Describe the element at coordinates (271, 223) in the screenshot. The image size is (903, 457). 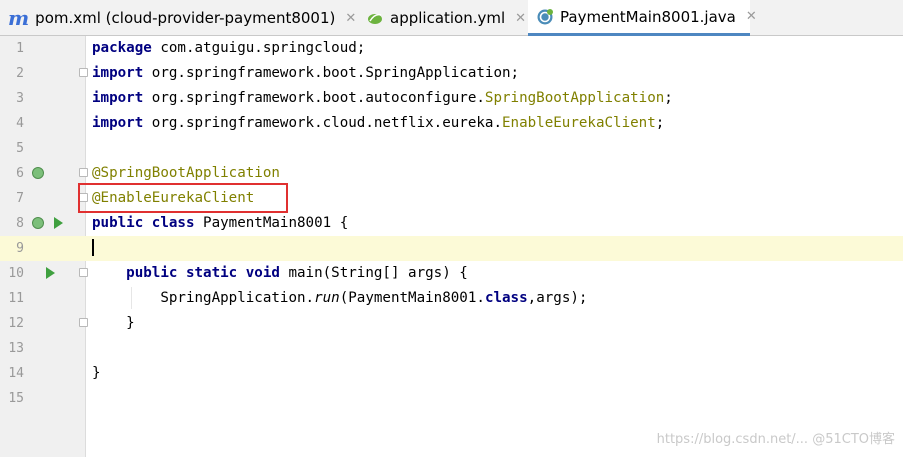
I see `code-token: PaymentMain8001 {` at that location.